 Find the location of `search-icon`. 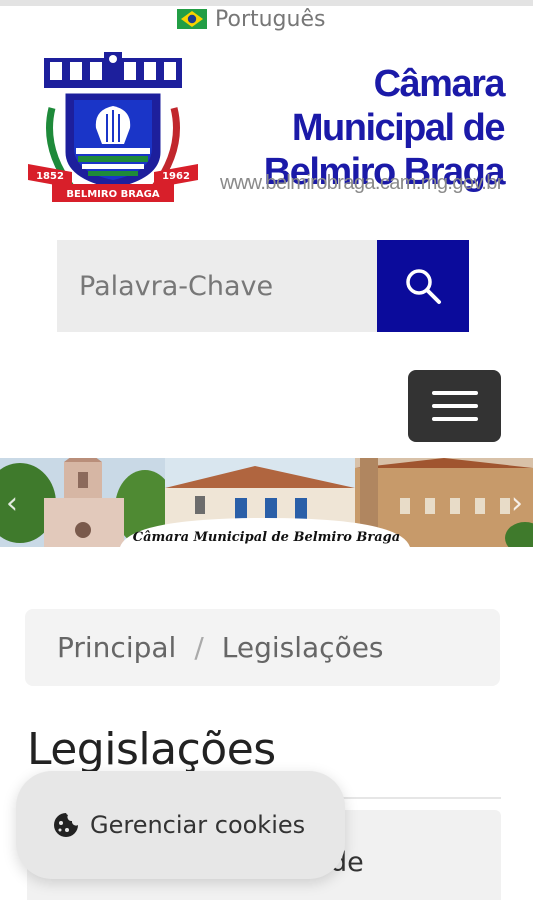

search-icon is located at coordinates (423, 286).